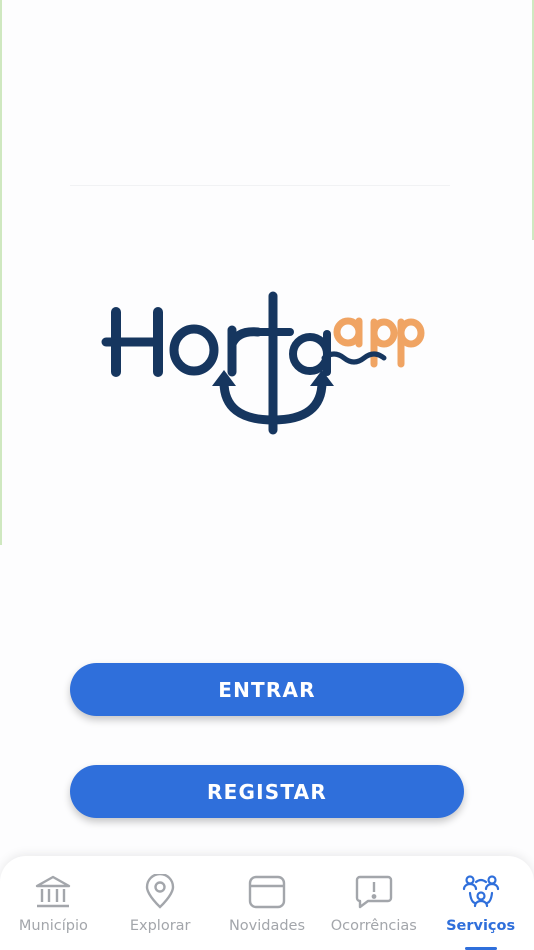  I want to click on left-edge, so click(1, 272).